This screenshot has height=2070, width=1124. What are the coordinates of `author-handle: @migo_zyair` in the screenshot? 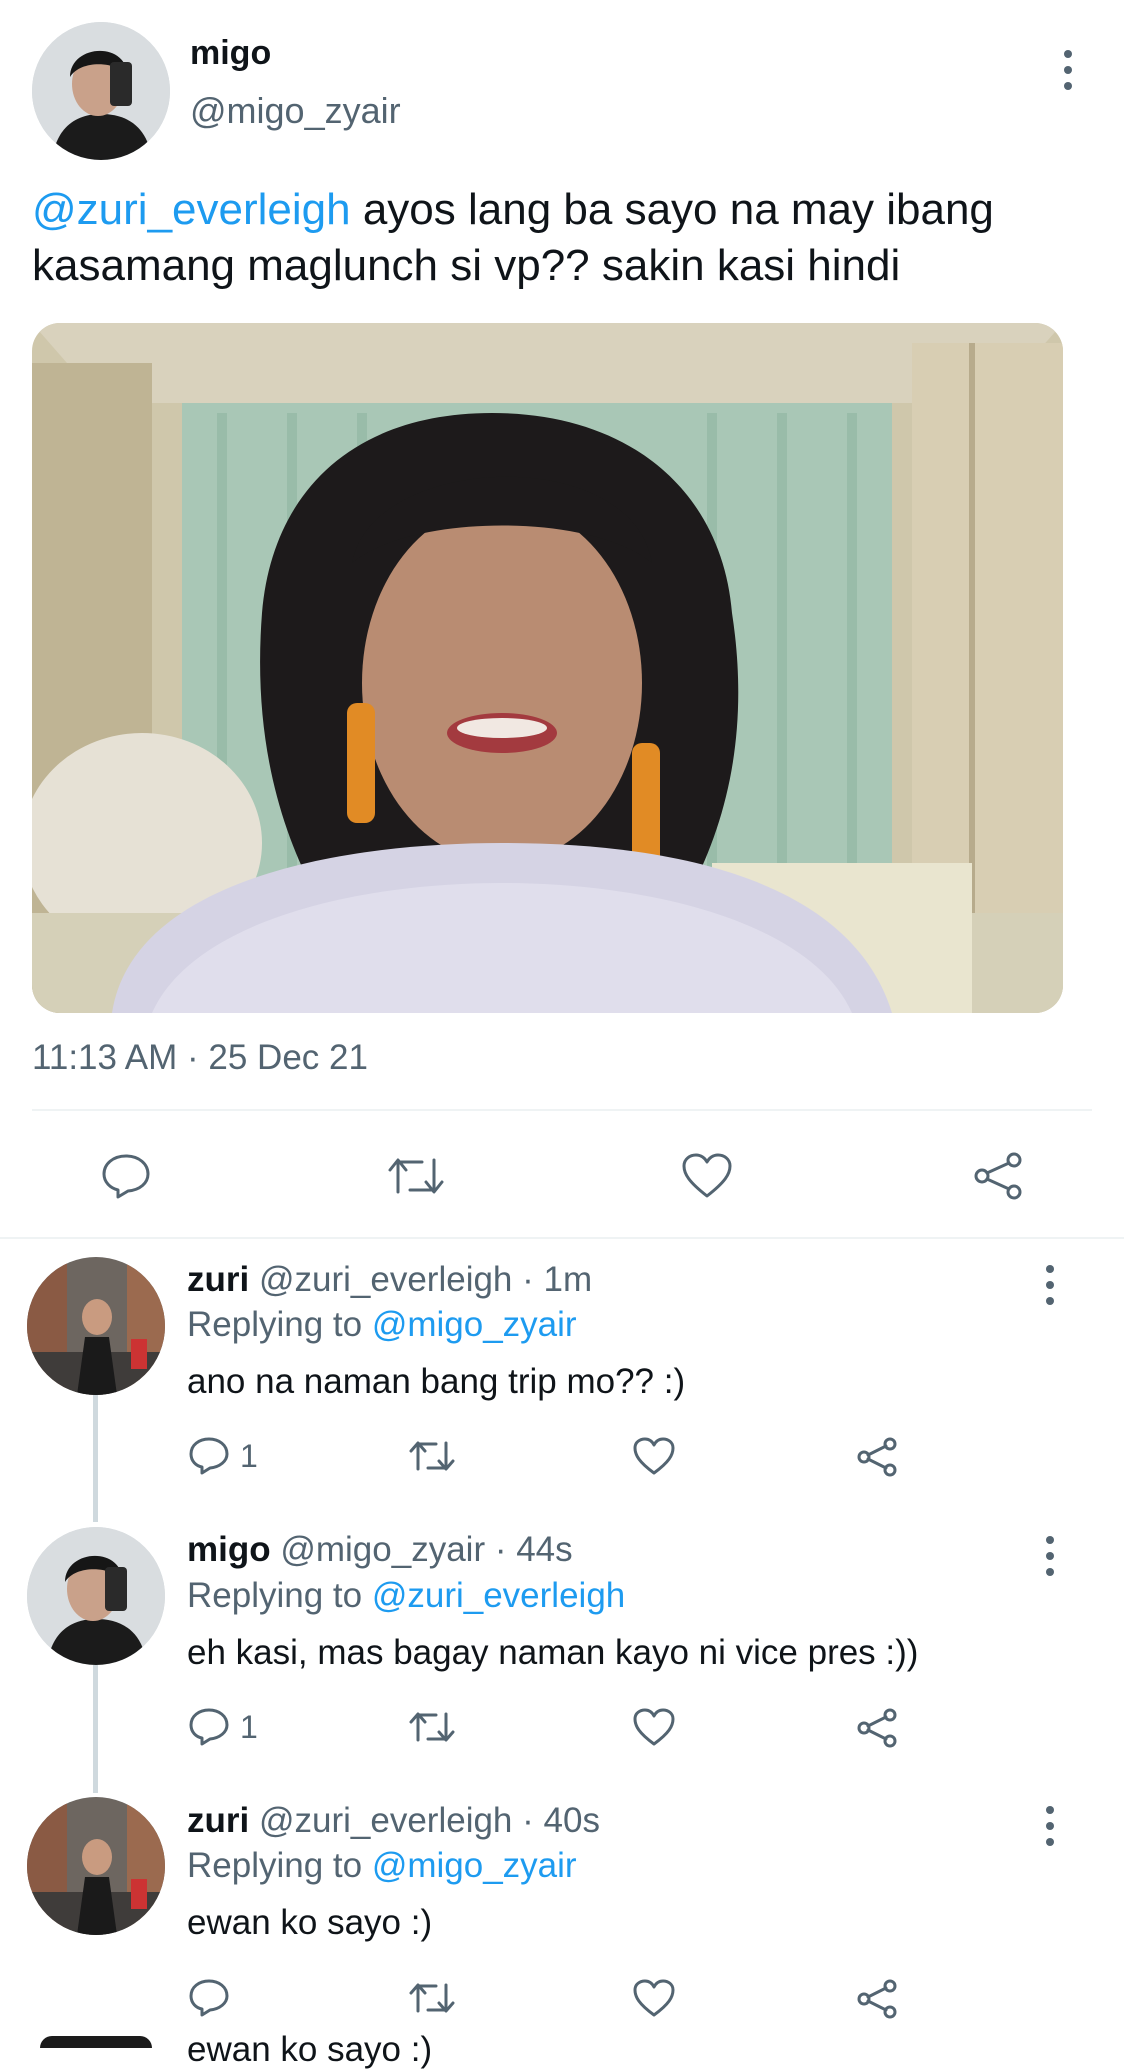 It's located at (295, 111).